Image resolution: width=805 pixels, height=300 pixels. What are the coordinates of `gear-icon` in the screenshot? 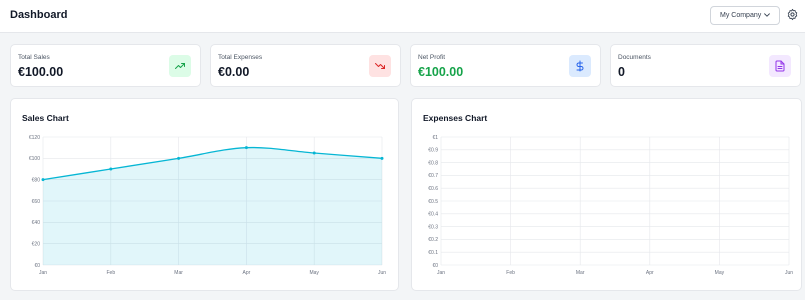 It's located at (792, 14).